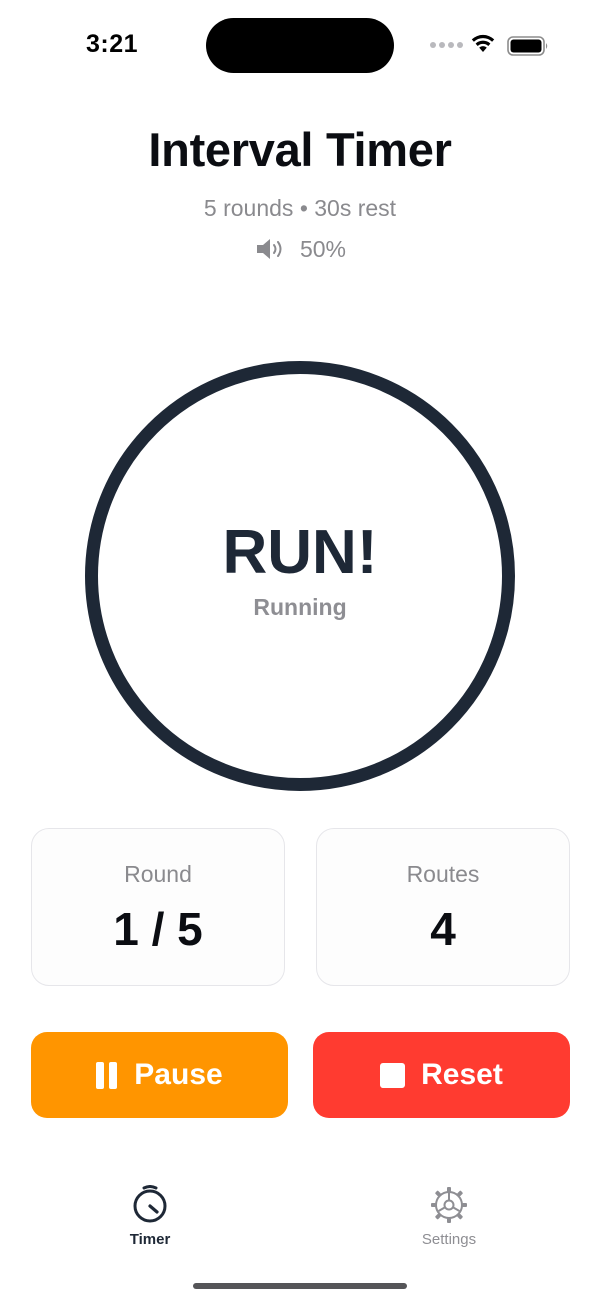  I want to click on home-indicator, so click(300, 1286).